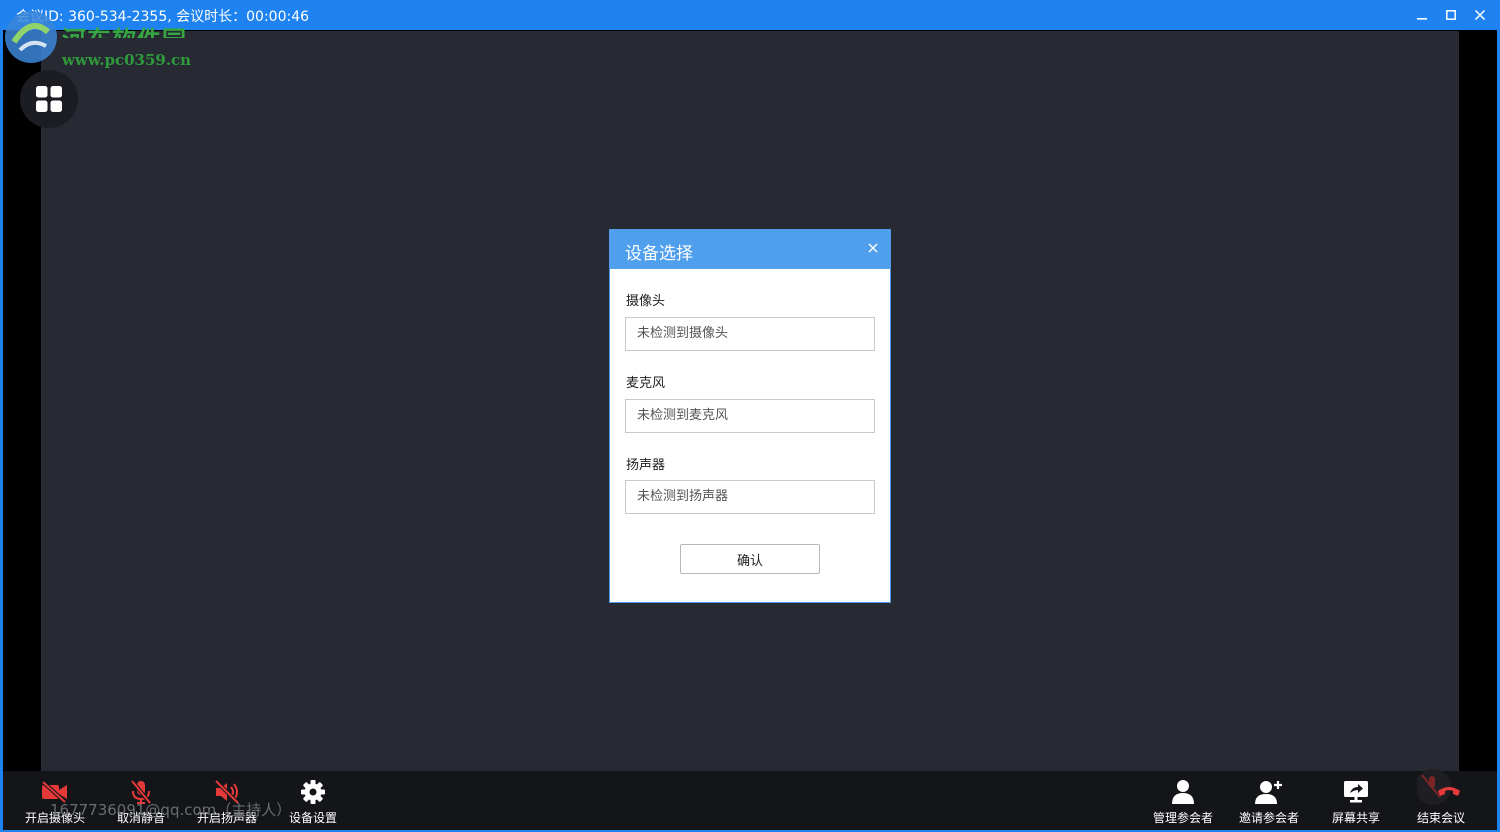 The width and height of the screenshot is (1500, 832). I want to click on microphone-label: 麦克风, so click(646, 383).